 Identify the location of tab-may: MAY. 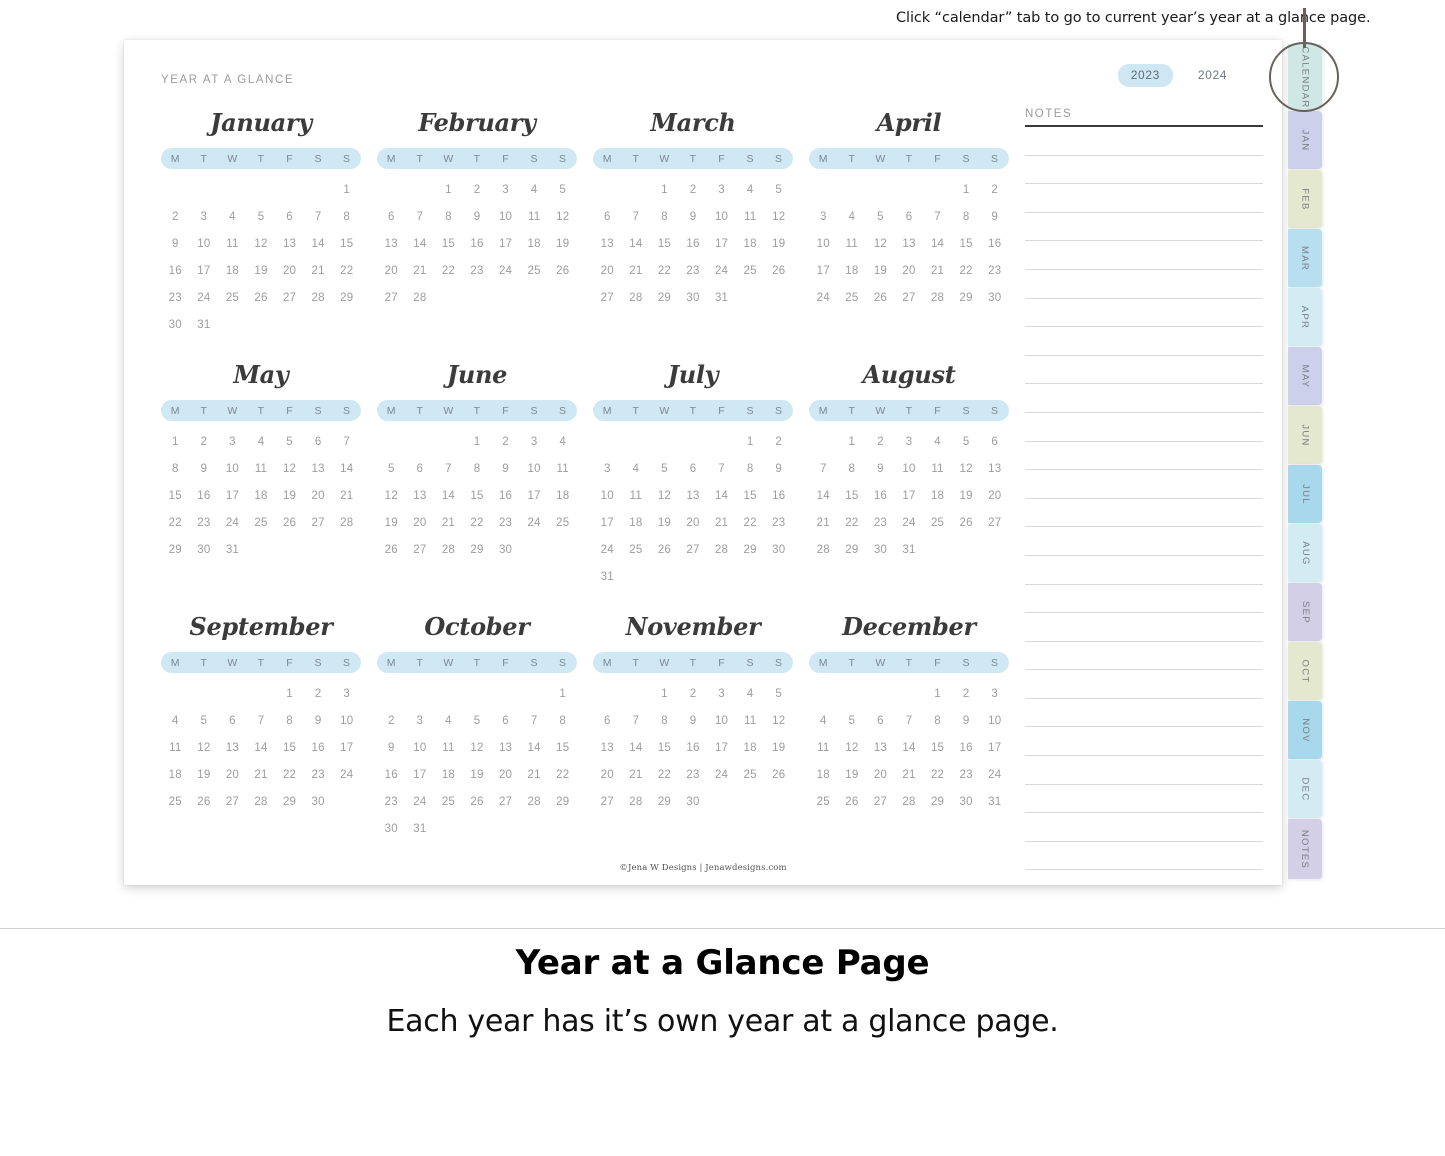
(1305, 376).